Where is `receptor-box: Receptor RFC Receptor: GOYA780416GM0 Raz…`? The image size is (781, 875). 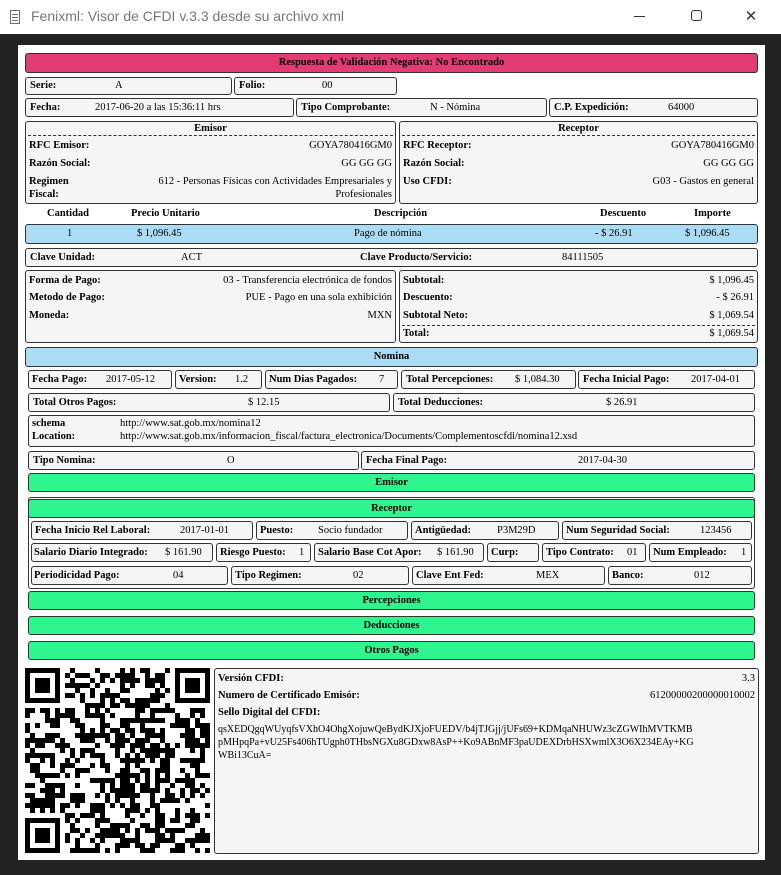
receptor-box: Receptor RFC Receptor: GOYA780416GM0 Raz… is located at coordinates (578, 162).